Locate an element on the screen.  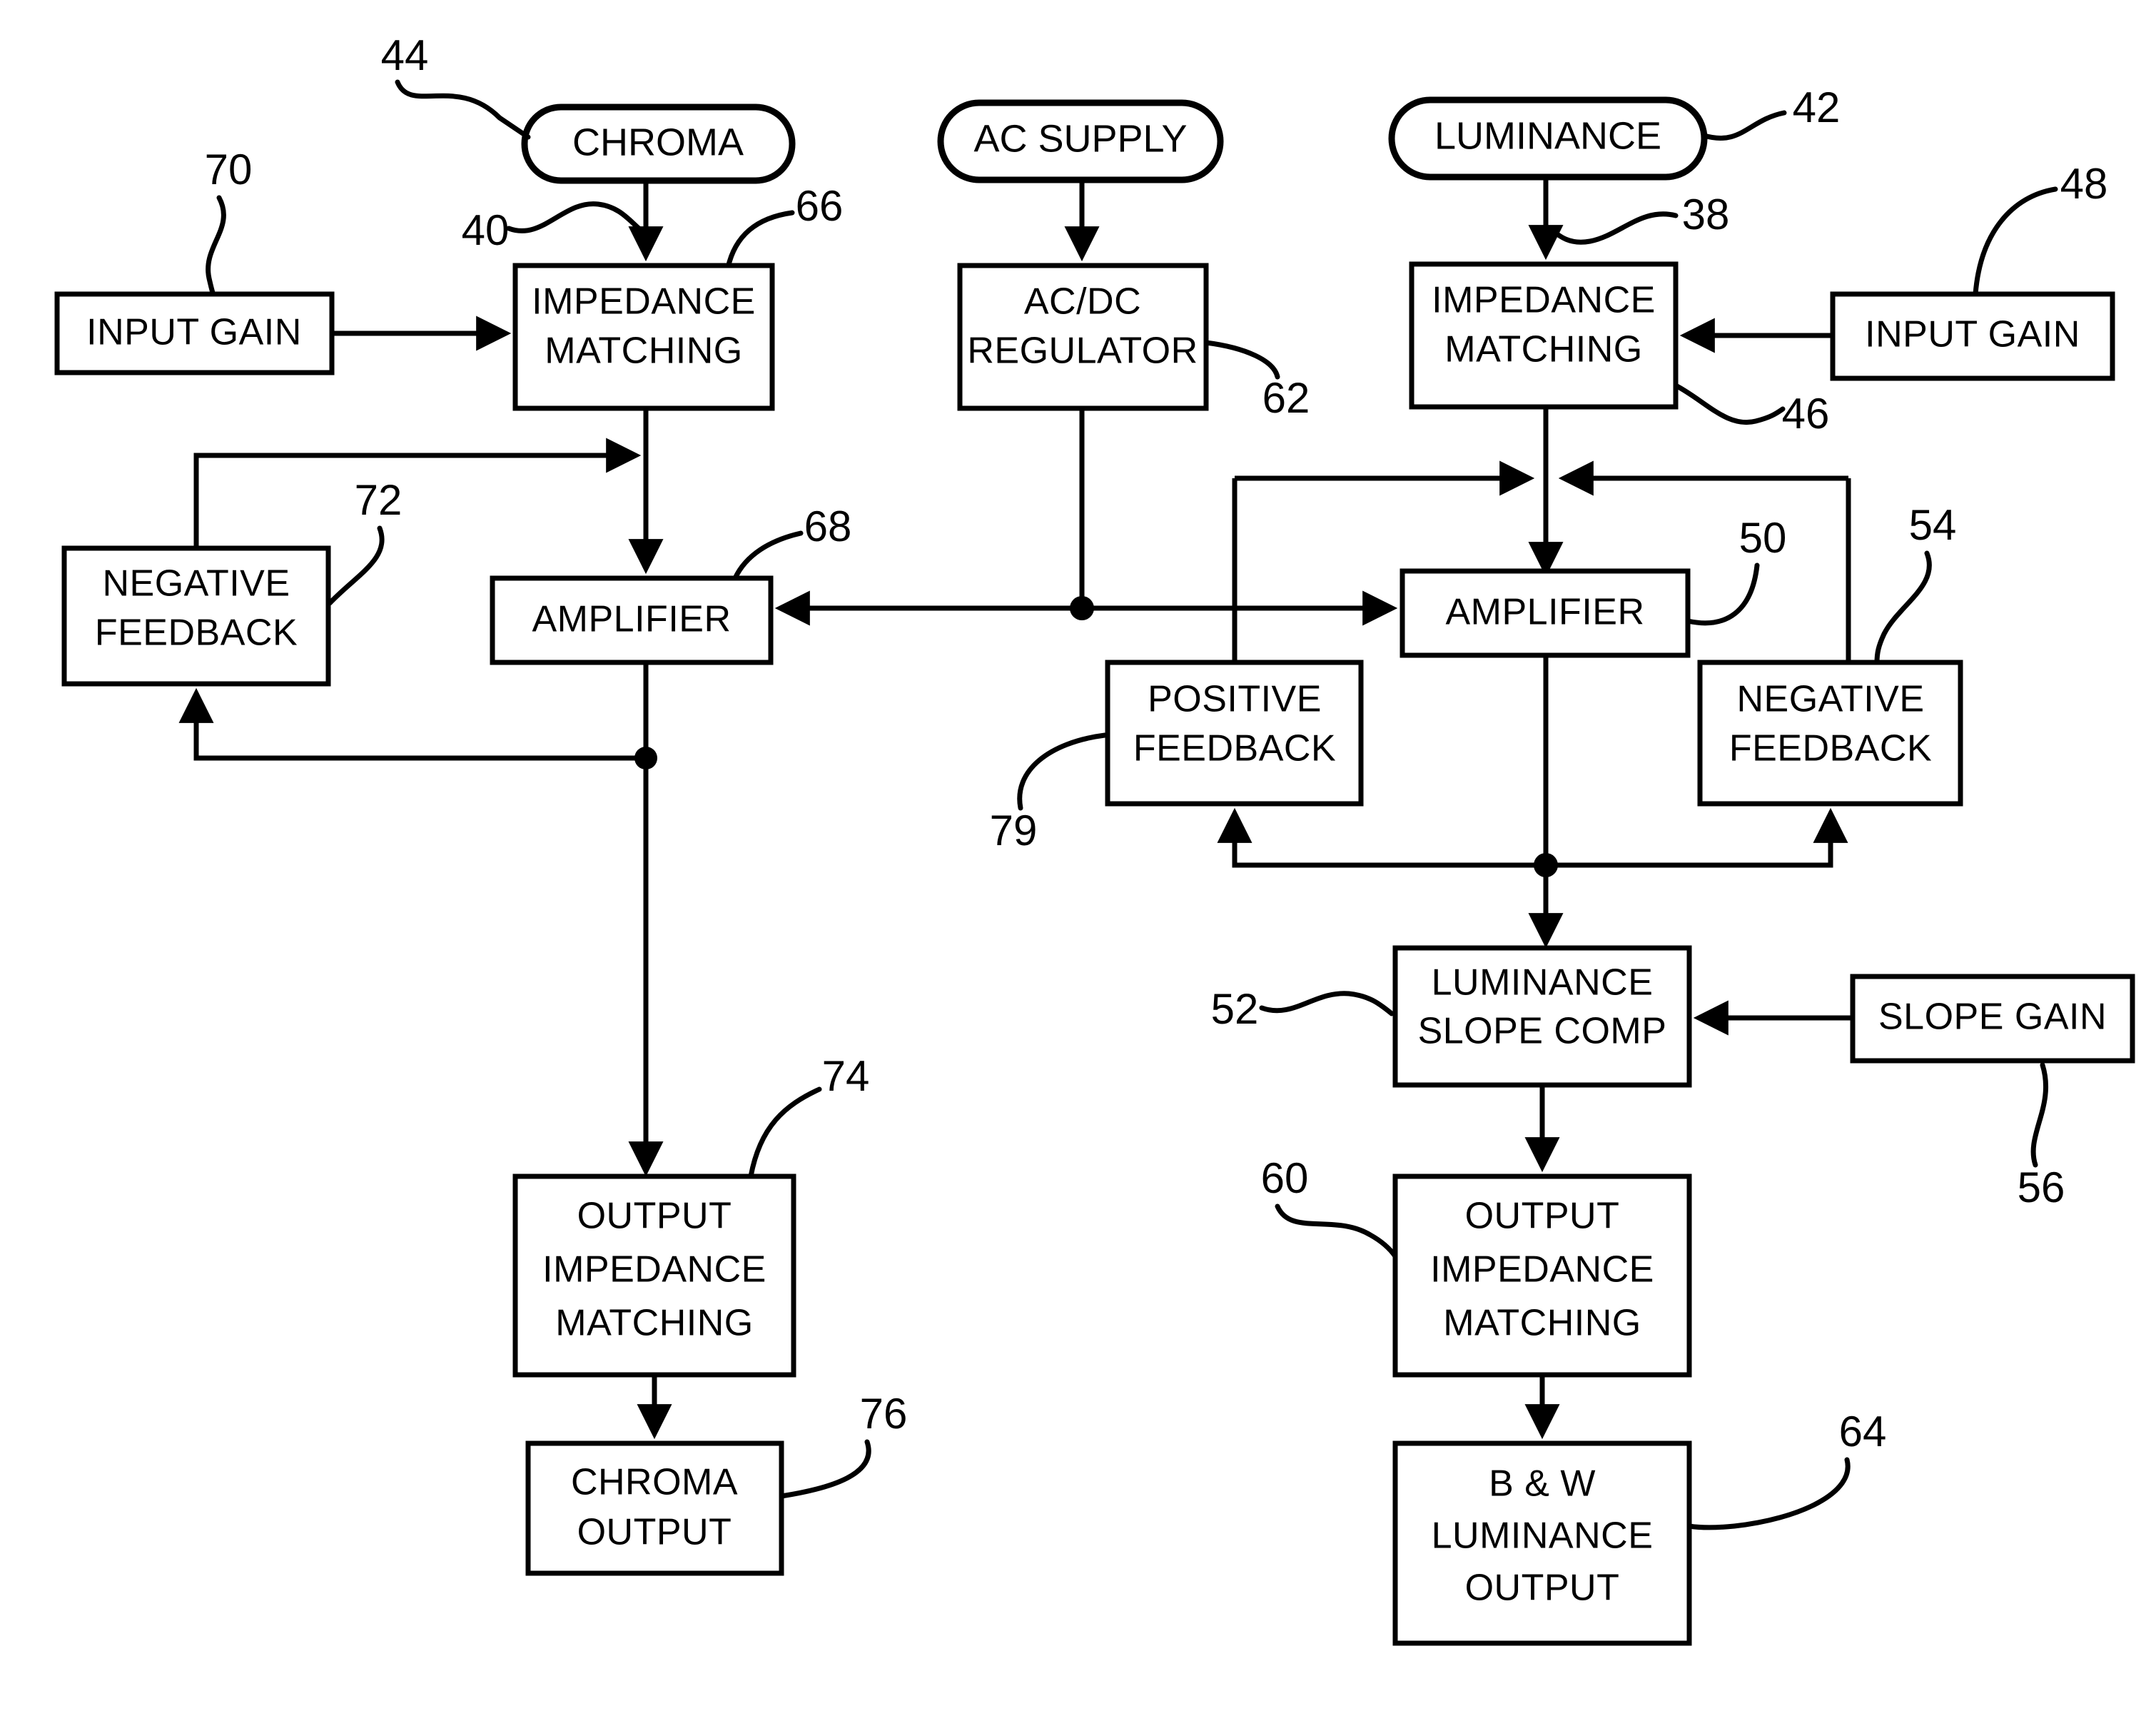
node-slope-gain: SLOPE GAIN is located at coordinates (1992, 1019).